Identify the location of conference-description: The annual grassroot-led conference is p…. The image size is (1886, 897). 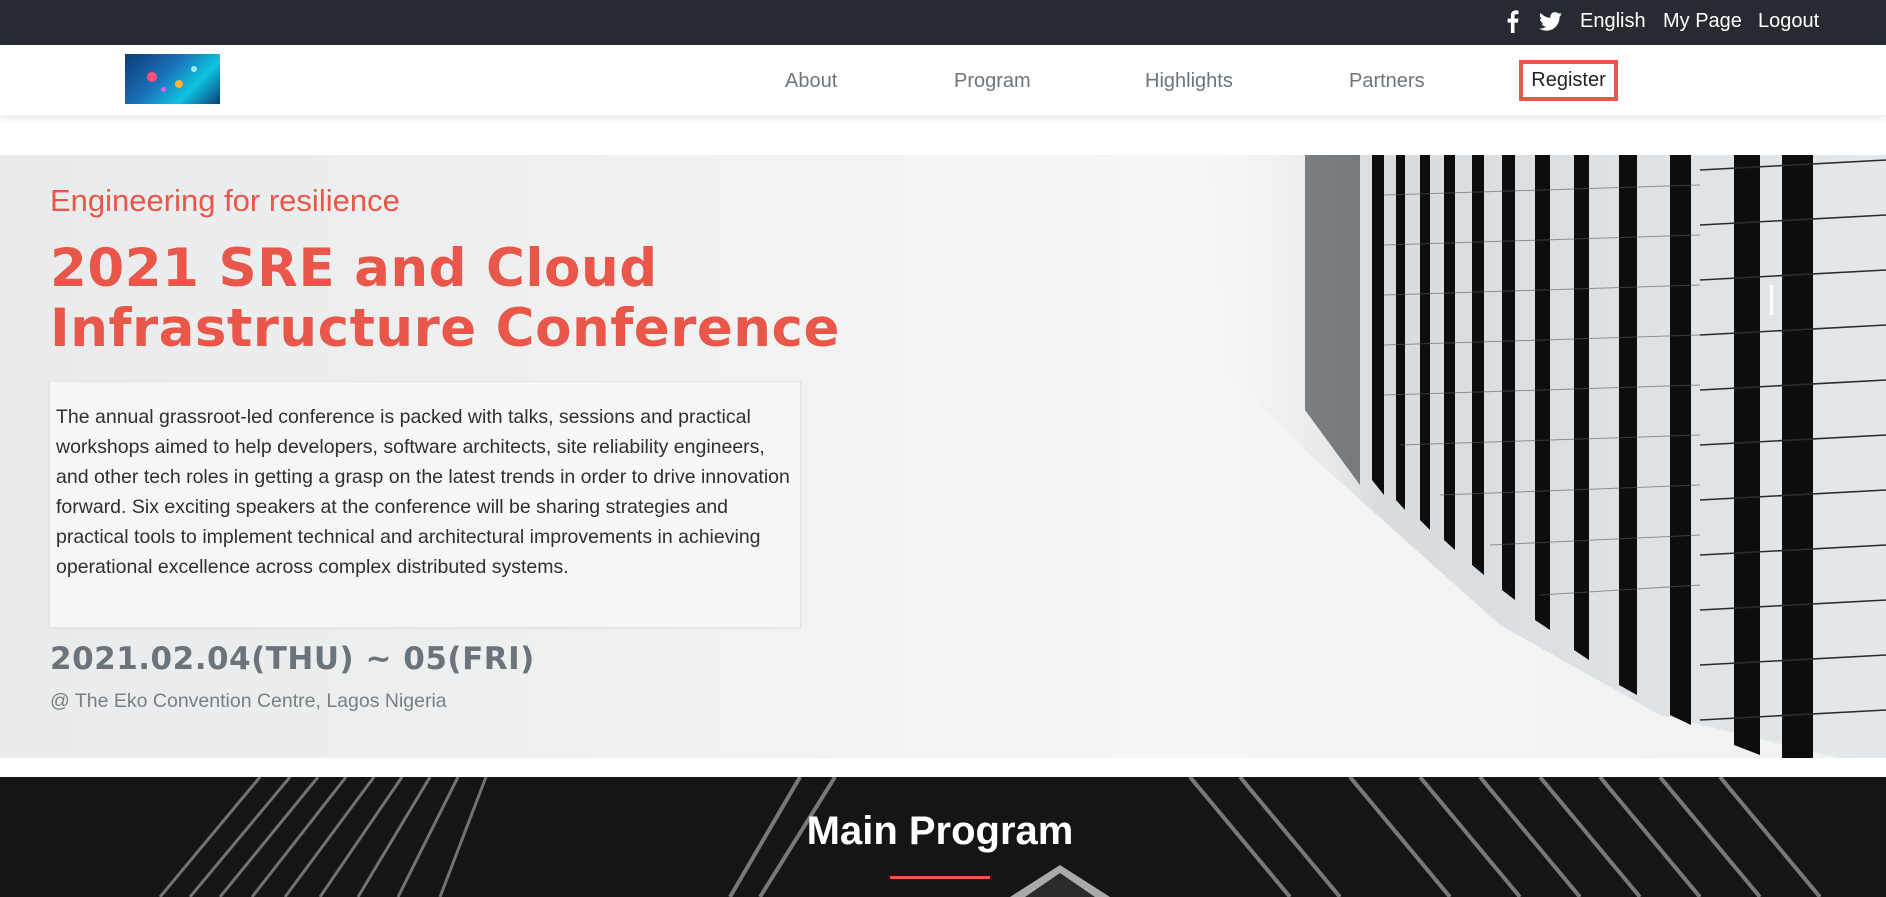
(423, 492).